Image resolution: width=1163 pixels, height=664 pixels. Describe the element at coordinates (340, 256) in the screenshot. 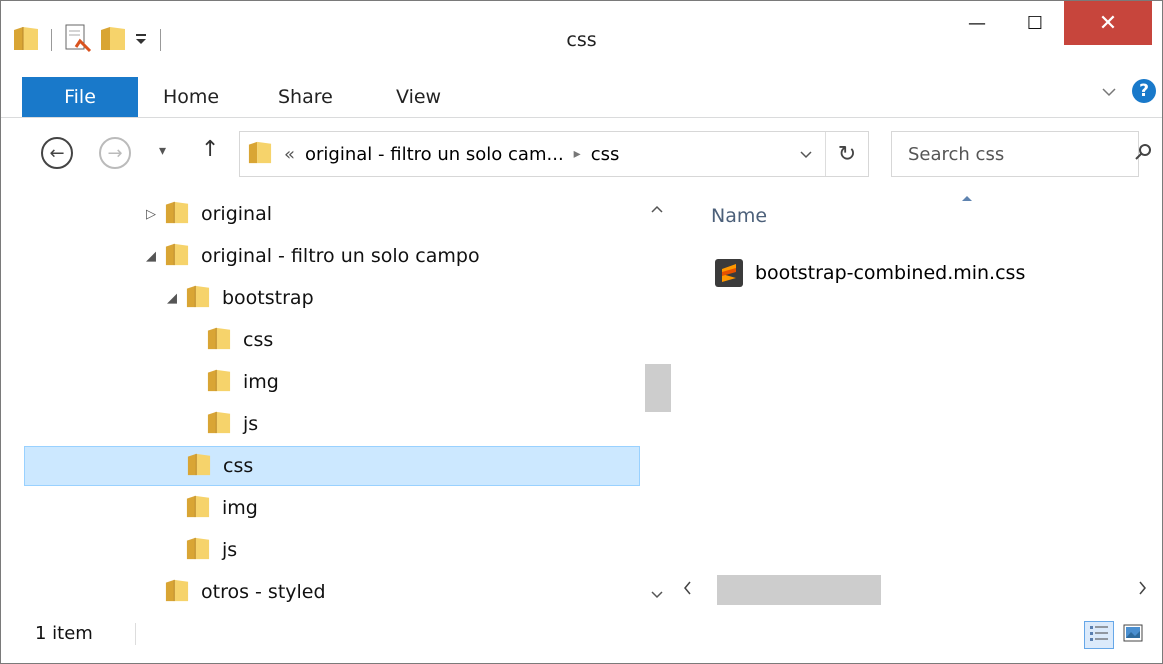

I see `tree-item-label: original - filtro un solo campo` at that location.